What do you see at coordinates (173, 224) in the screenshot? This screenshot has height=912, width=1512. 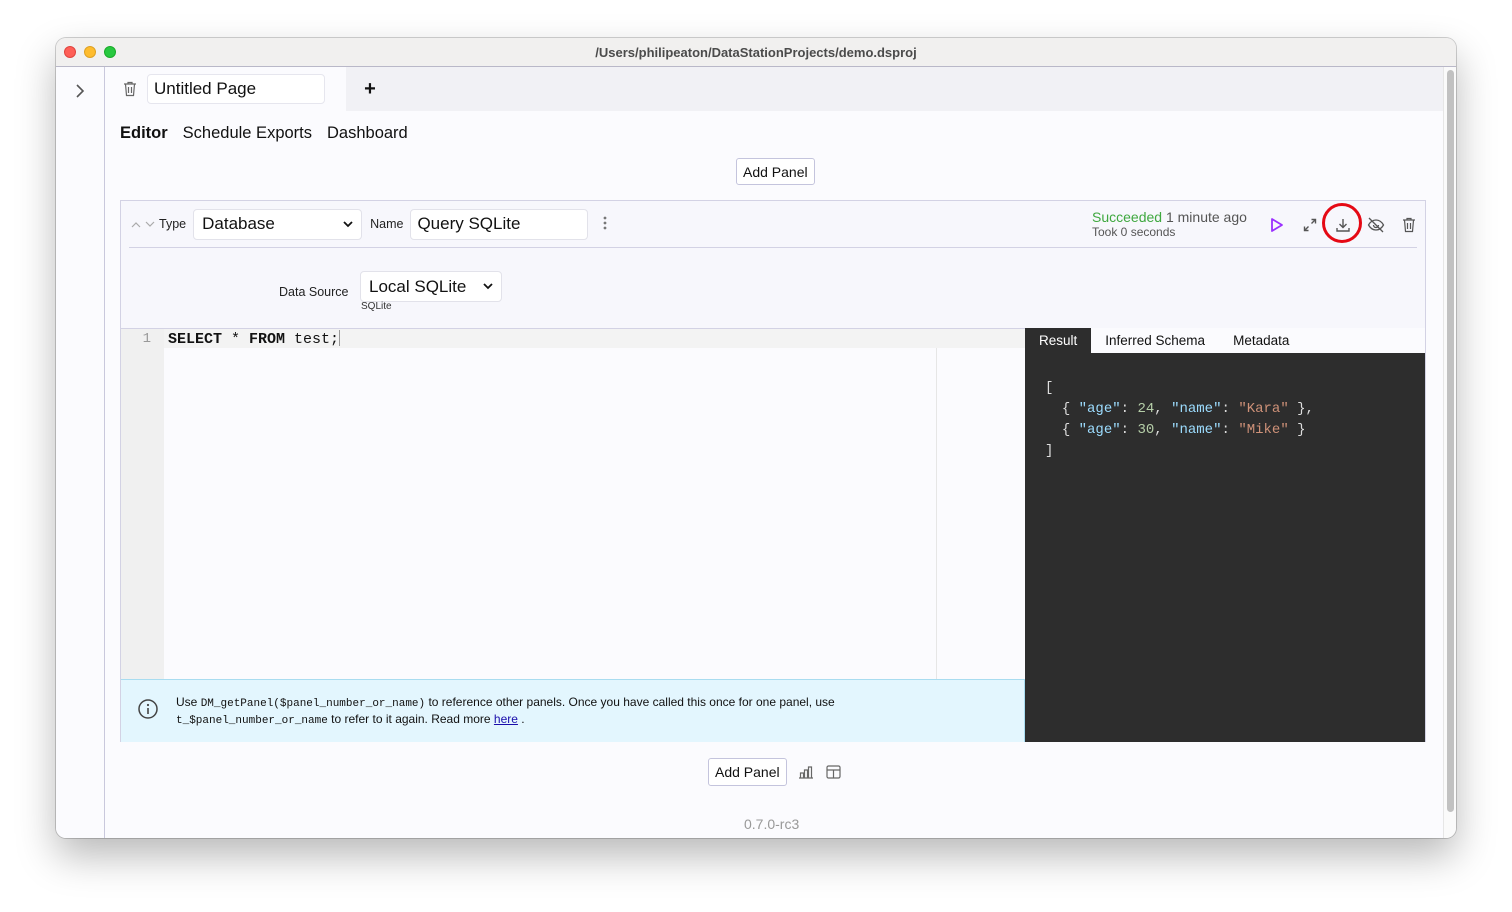 I see `type-label: Type` at bounding box center [173, 224].